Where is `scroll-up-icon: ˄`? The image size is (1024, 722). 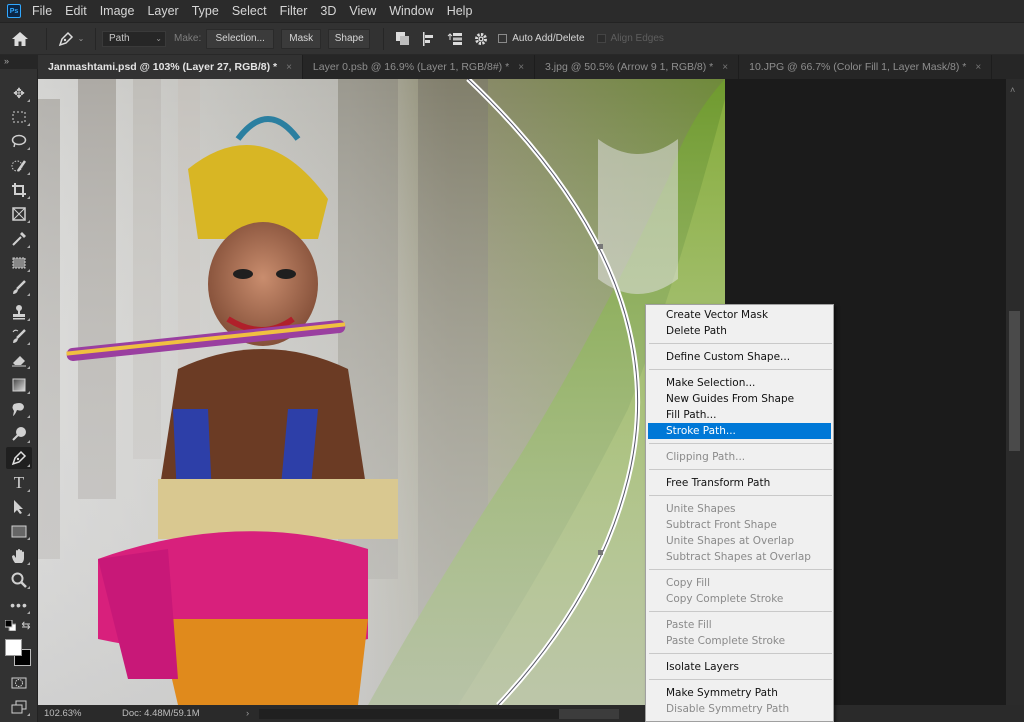
scroll-up-icon: ˄ is located at coordinates (1012, 90).